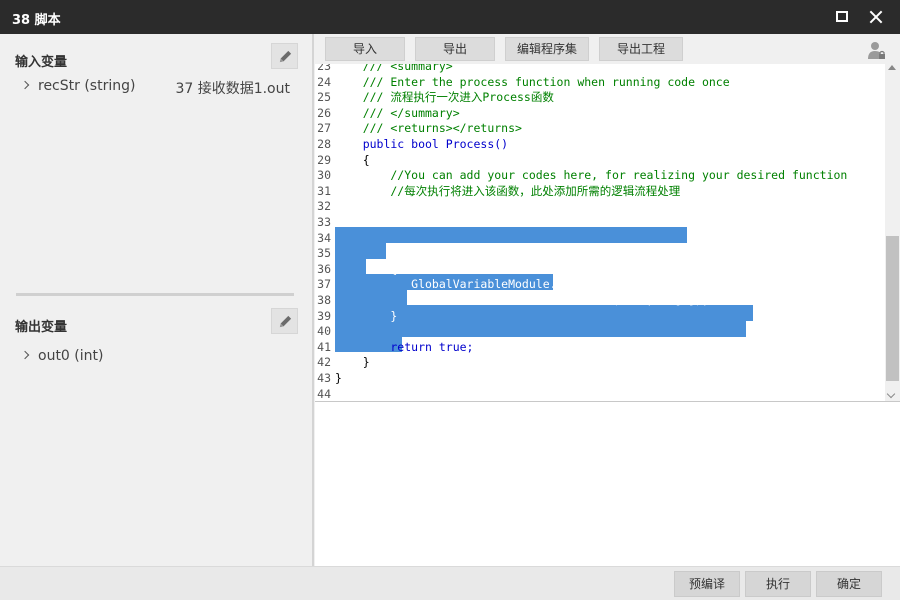 This screenshot has height=600, width=900. I want to click on maximize-button, so click(842, 17).